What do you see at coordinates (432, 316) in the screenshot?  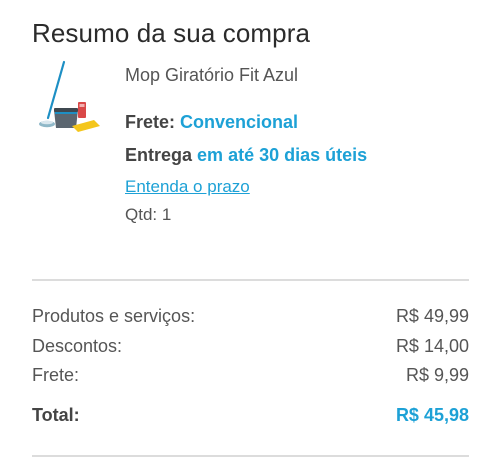 I see `products-value: R$ 49,99` at bounding box center [432, 316].